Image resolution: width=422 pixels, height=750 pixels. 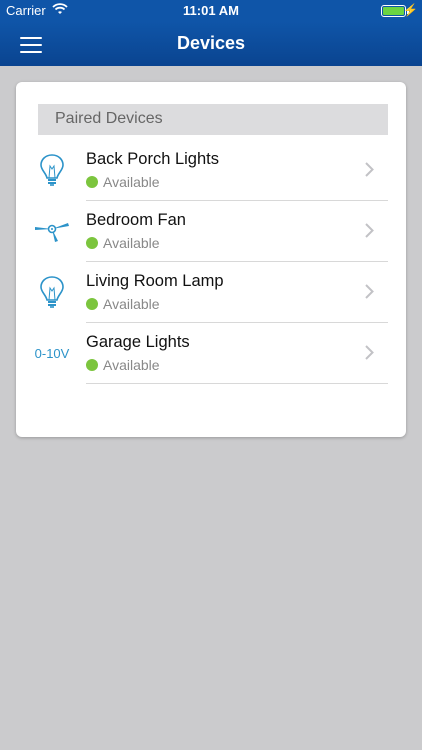 I want to click on nav-bar: Devices, so click(x=211, y=44).